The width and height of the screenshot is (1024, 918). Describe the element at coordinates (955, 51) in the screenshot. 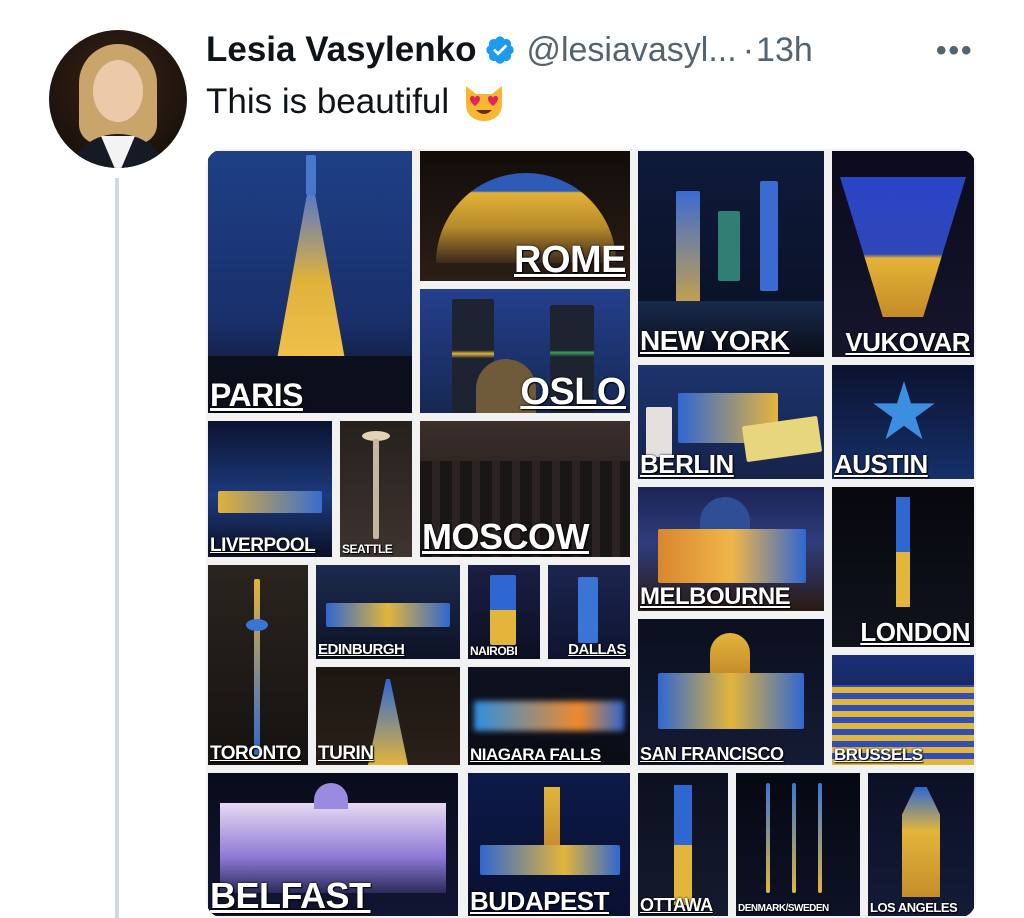

I see `more-options-icon: •••` at that location.